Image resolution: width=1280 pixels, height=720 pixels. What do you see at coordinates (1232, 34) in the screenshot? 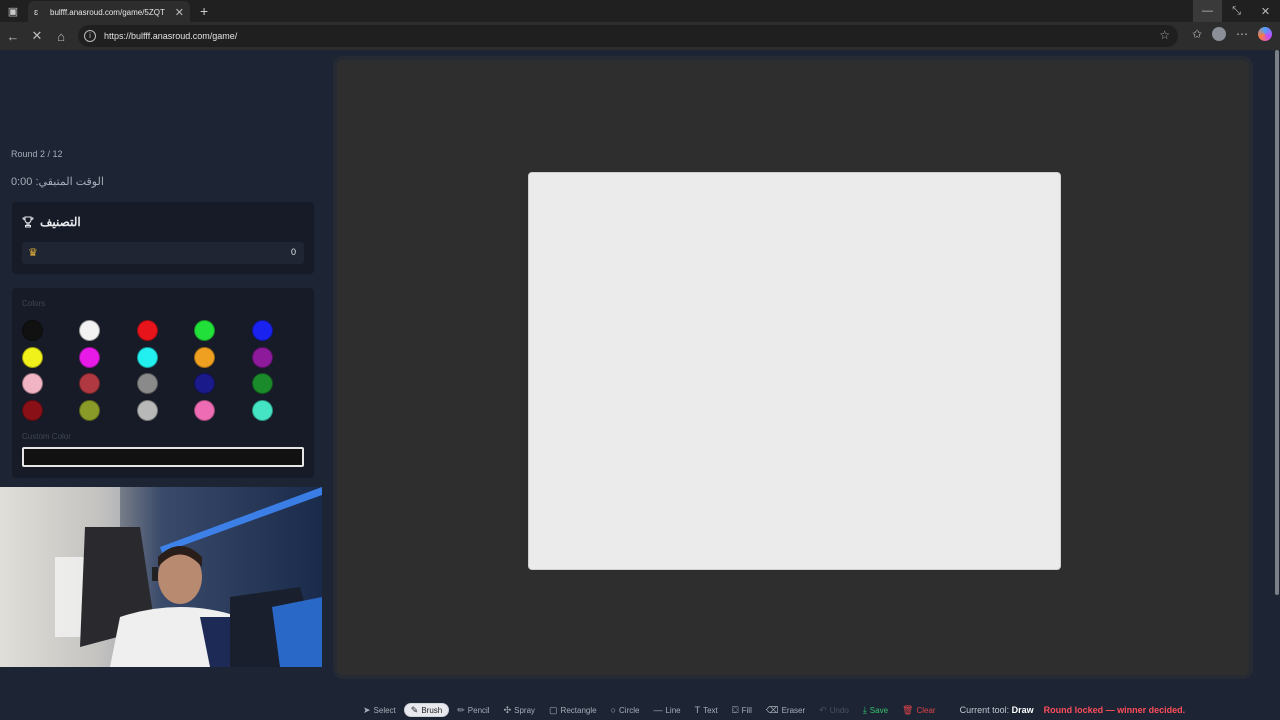
I see `browser-toolbar: ✩ ⋯` at bounding box center [1232, 34].